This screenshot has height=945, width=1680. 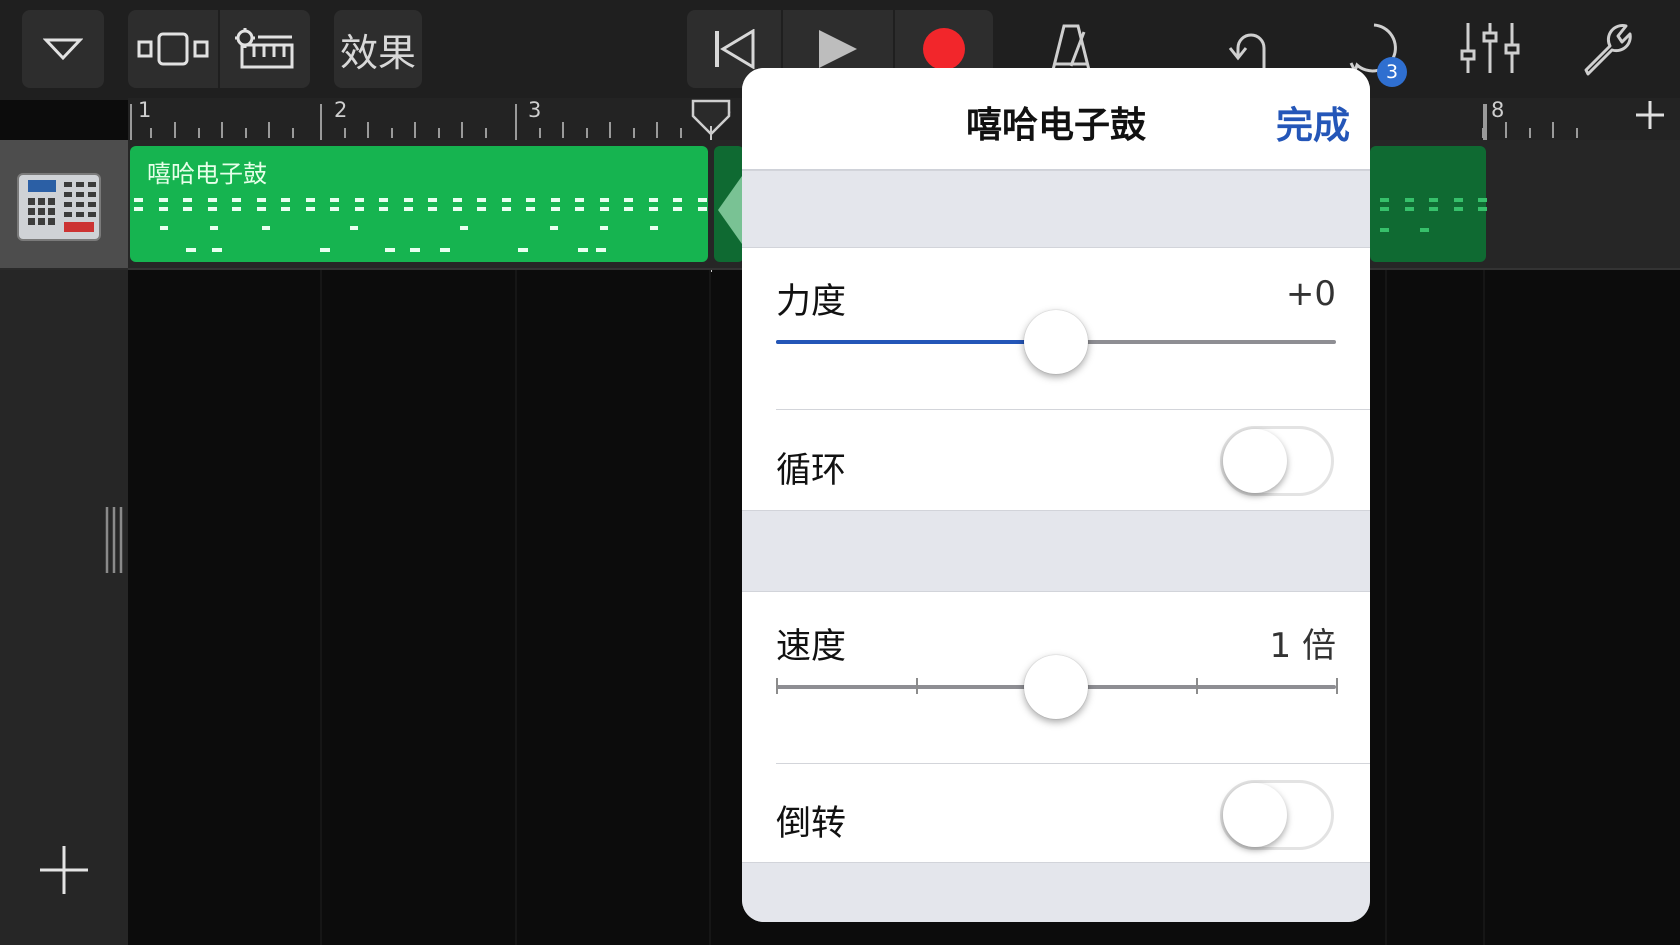 What do you see at coordinates (1498, 110) in the screenshot?
I see `ruler-bar-label: 8` at bounding box center [1498, 110].